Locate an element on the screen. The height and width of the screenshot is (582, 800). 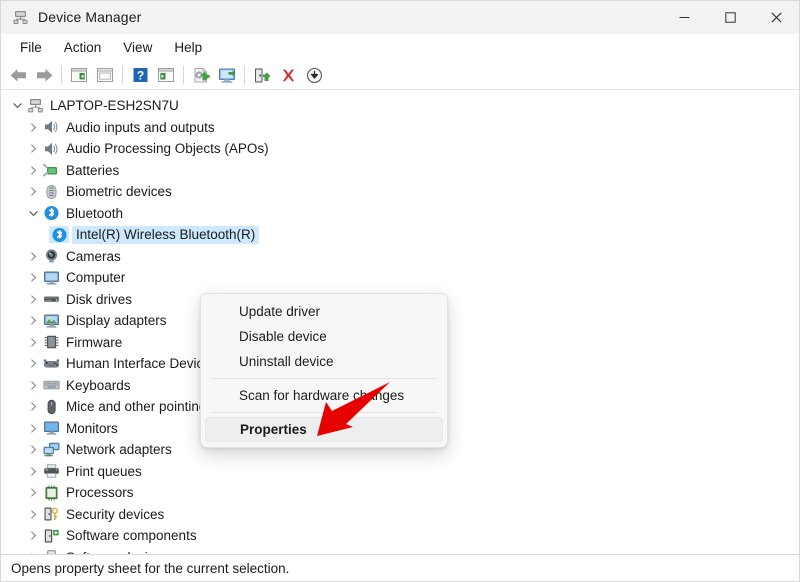
tree-label: Security devices is located at coordinates (115, 514).